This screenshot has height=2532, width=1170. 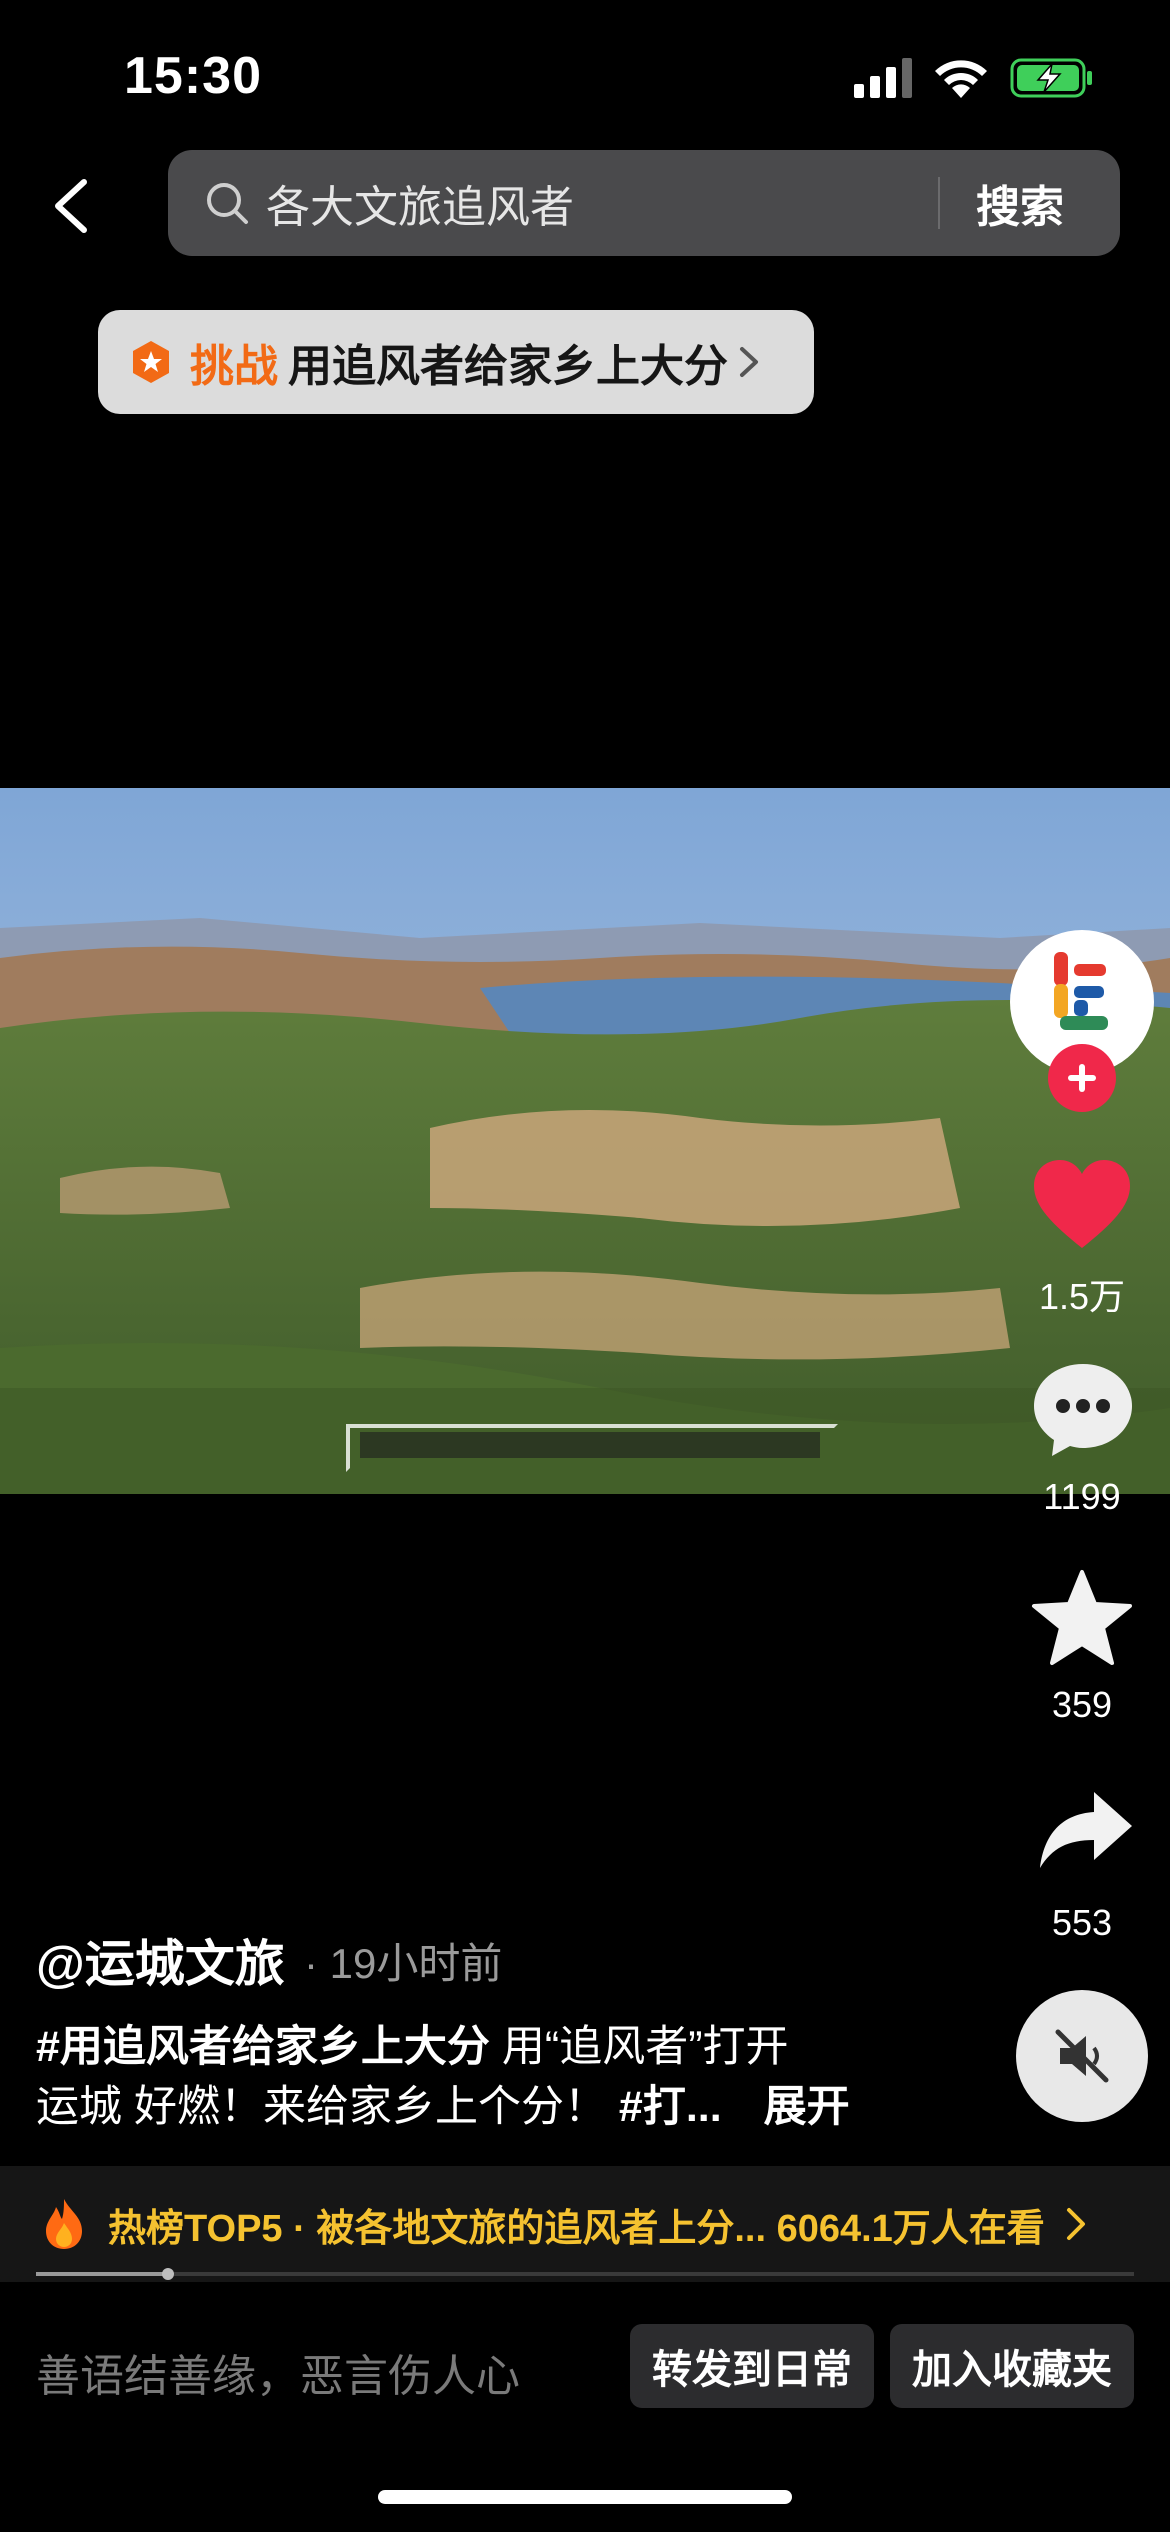 I want to click on mute-button, so click(x=1082, y=2056).